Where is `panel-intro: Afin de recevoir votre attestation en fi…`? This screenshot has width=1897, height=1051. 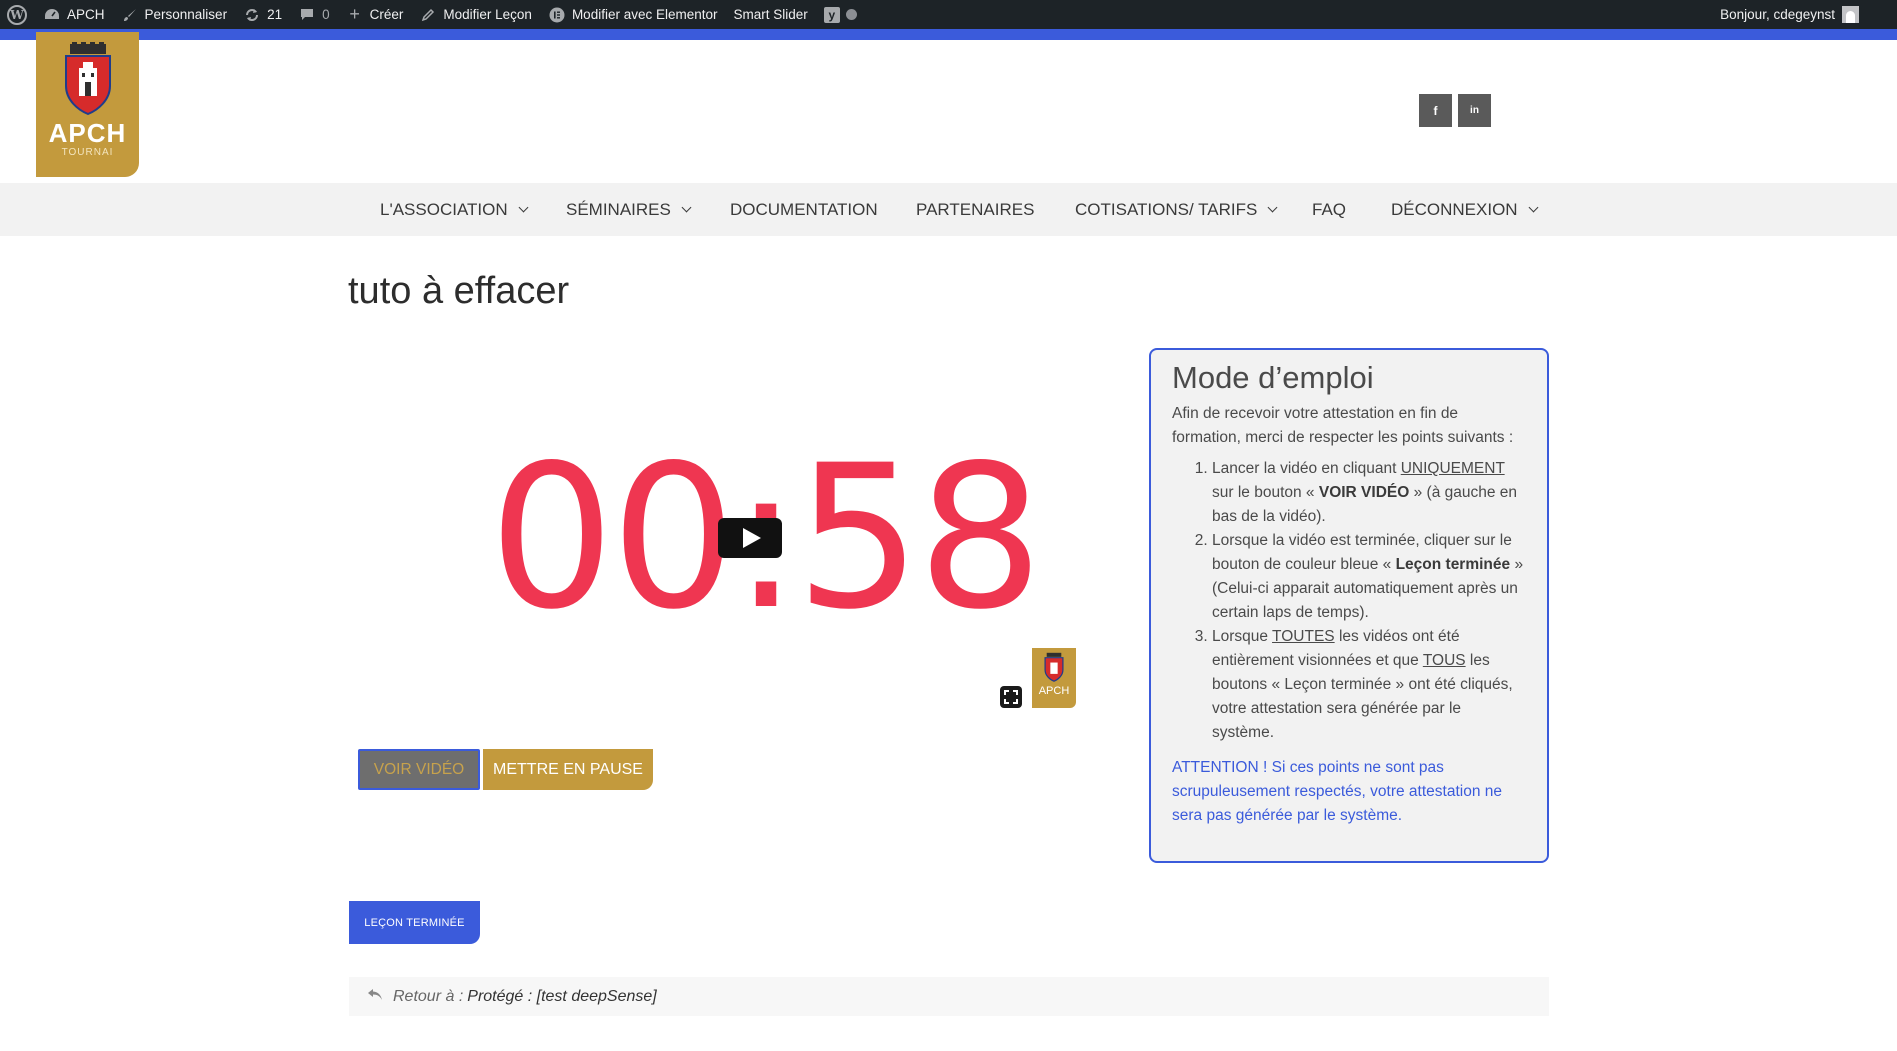 panel-intro: Afin de recevoir votre attestation en fi… is located at coordinates (1343, 425).